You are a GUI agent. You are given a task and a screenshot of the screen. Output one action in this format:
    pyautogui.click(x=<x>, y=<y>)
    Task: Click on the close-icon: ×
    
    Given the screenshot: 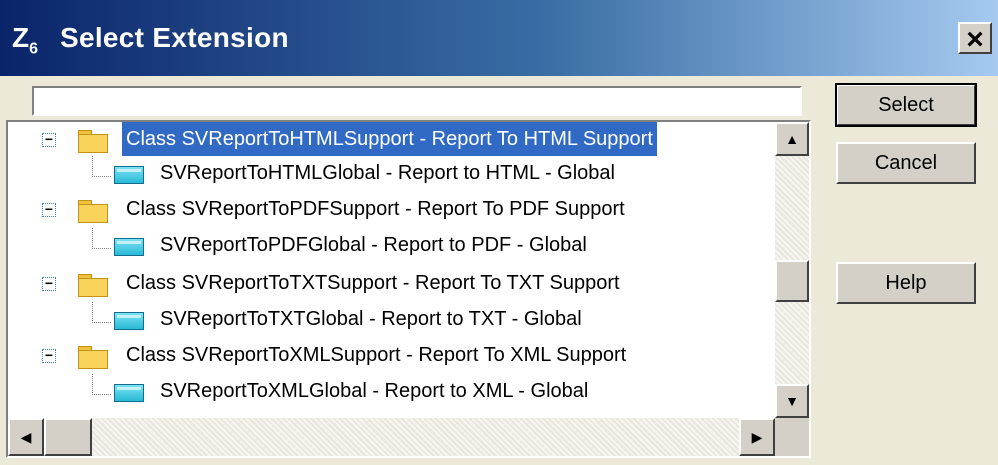 What is the action you would take?
    pyautogui.click(x=975, y=39)
    